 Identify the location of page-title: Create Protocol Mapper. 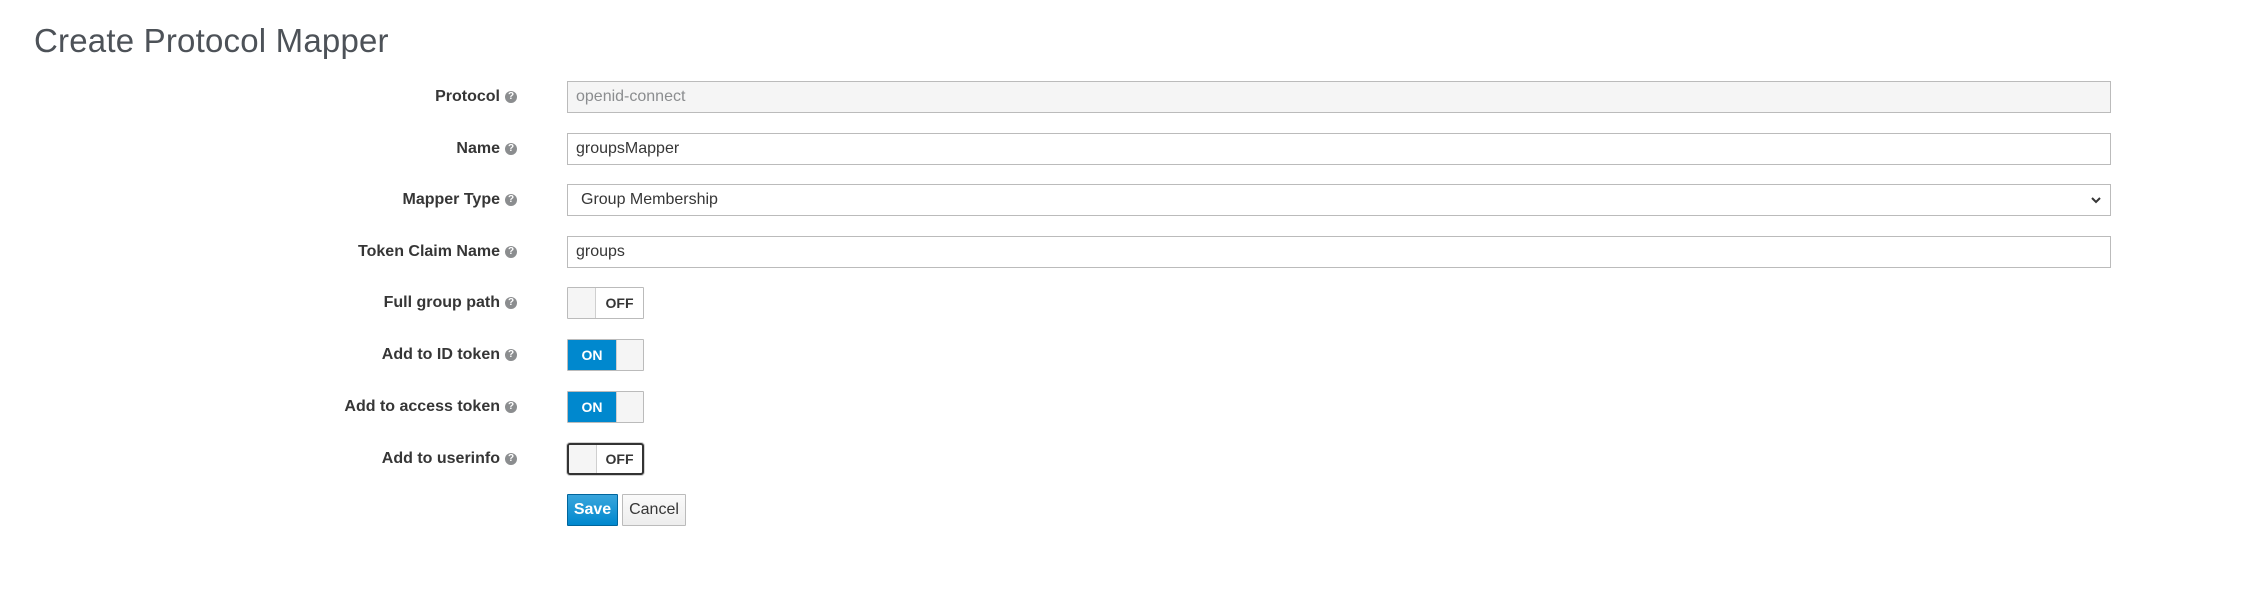
(211, 40).